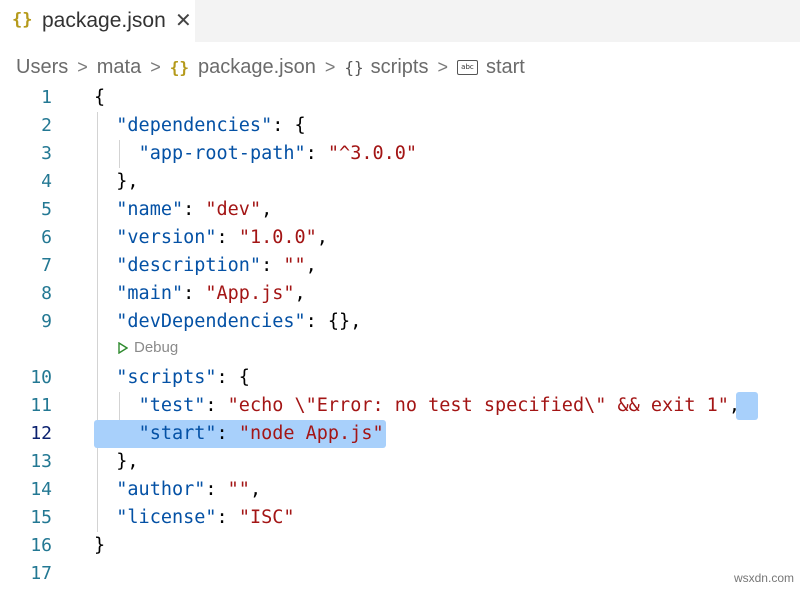 Image resolution: width=800 pixels, height=589 pixels. I want to click on line-number: 14, so click(41, 489).